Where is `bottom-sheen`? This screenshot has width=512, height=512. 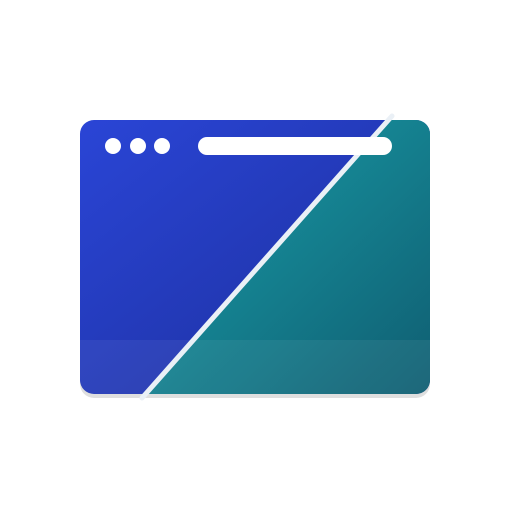
bottom-sheen is located at coordinates (255, 367).